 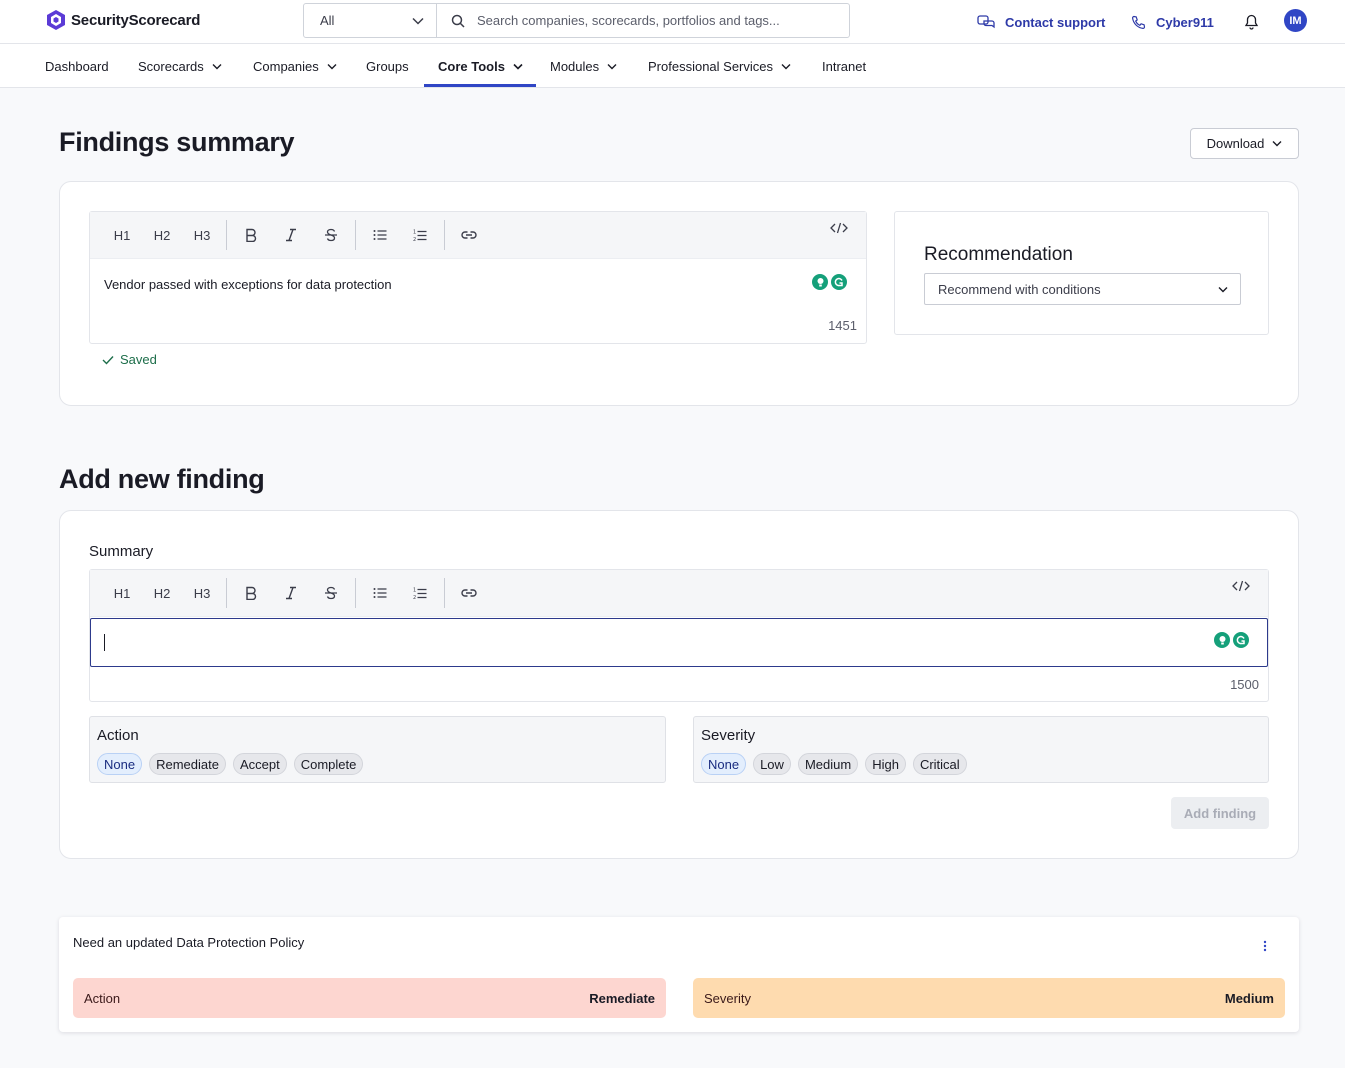 What do you see at coordinates (728, 735) in the screenshot?
I see `severity-label: Severity` at bounding box center [728, 735].